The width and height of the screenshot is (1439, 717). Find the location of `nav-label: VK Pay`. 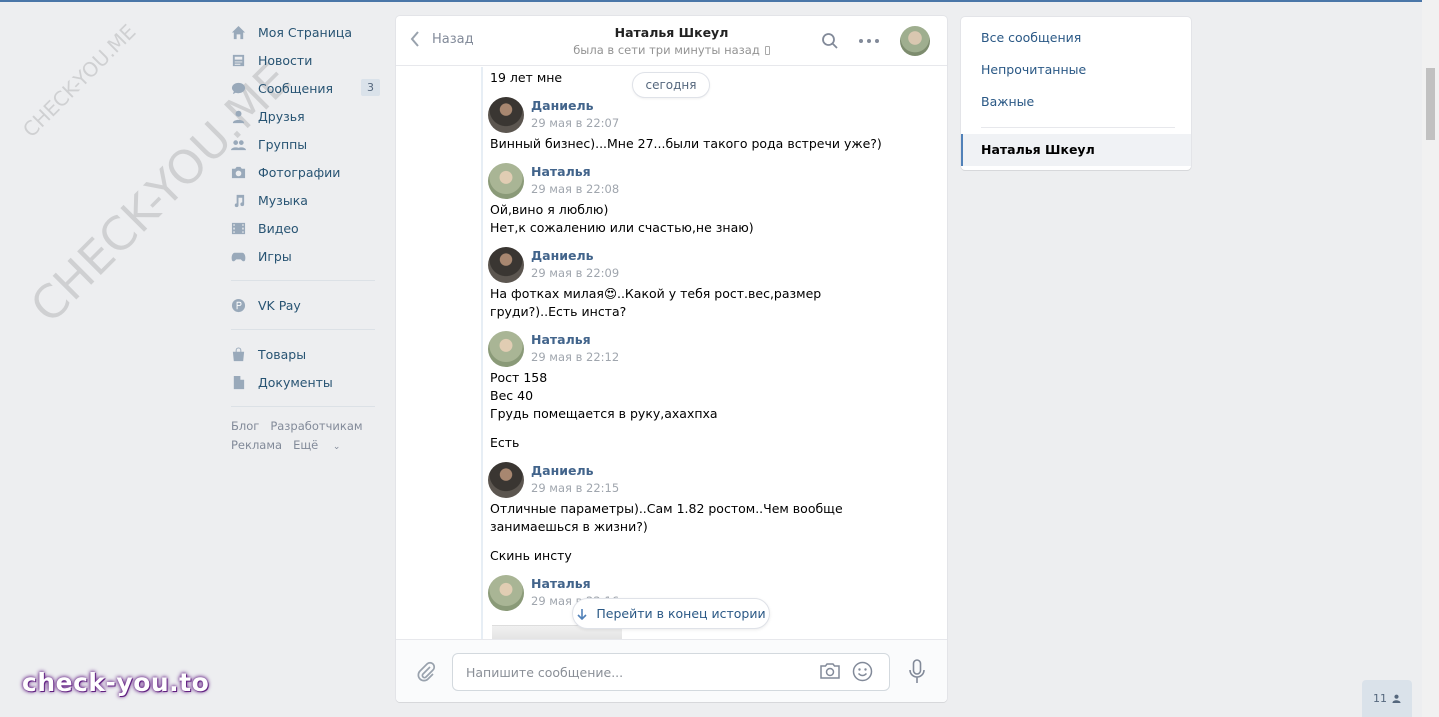

nav-label: VK Pay is located at coordinates (279, 305).